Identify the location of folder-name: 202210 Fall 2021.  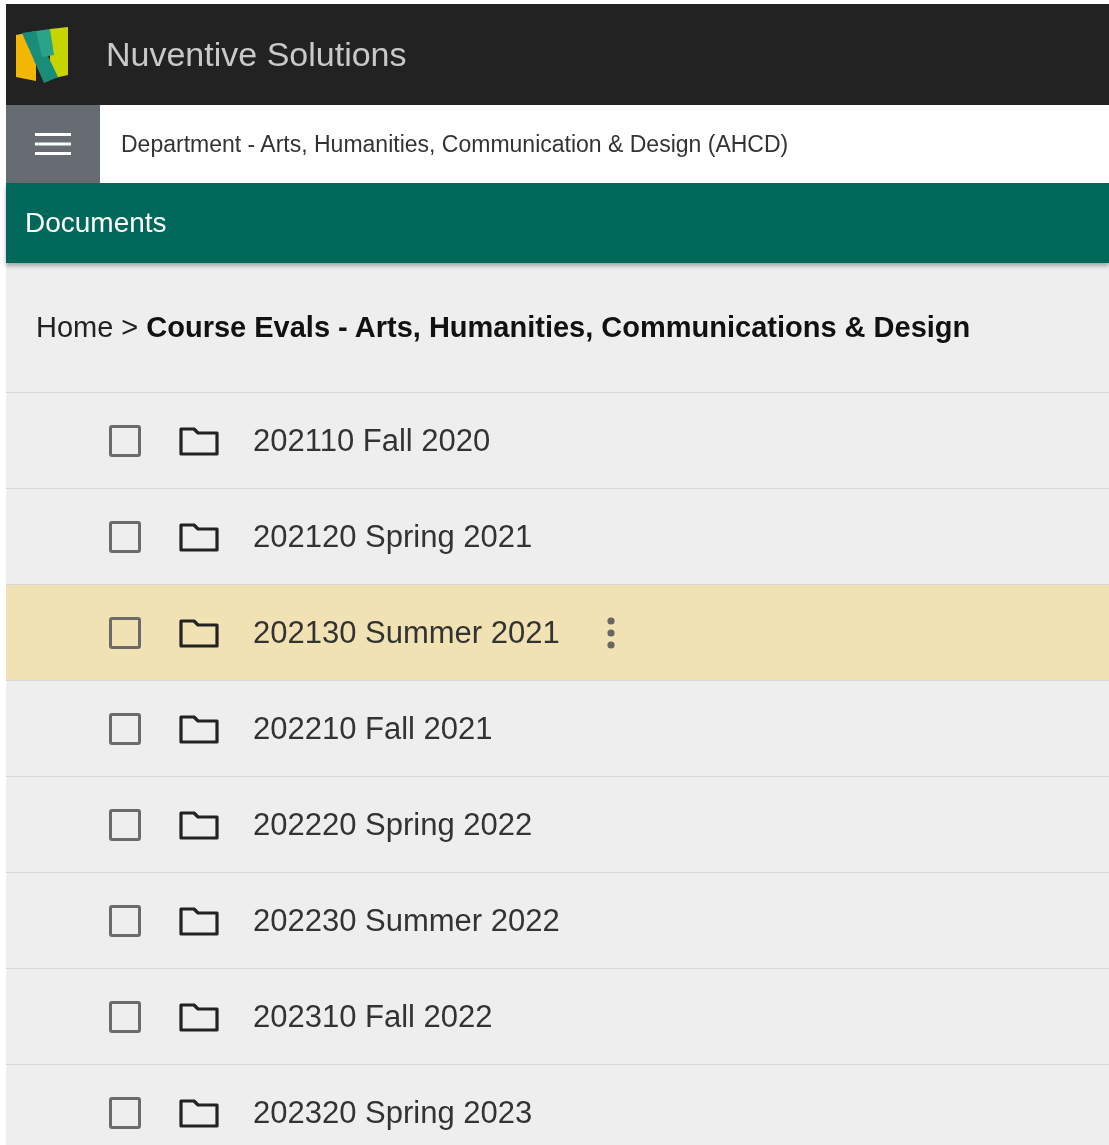
(373, 728).